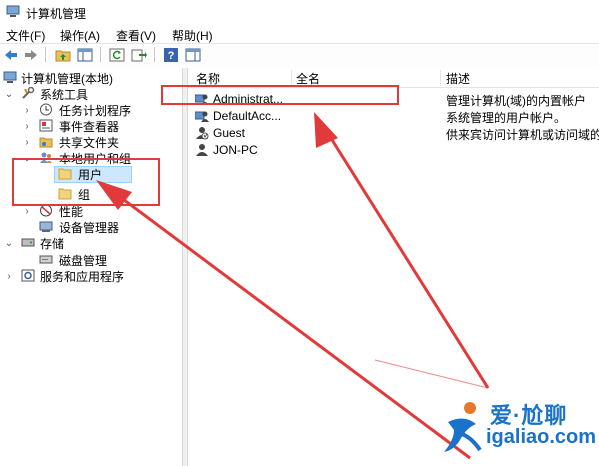  What do you see at coordinates (28, 275) in the screenshot?
I see `services-icon` at bounding box center [28, 275].